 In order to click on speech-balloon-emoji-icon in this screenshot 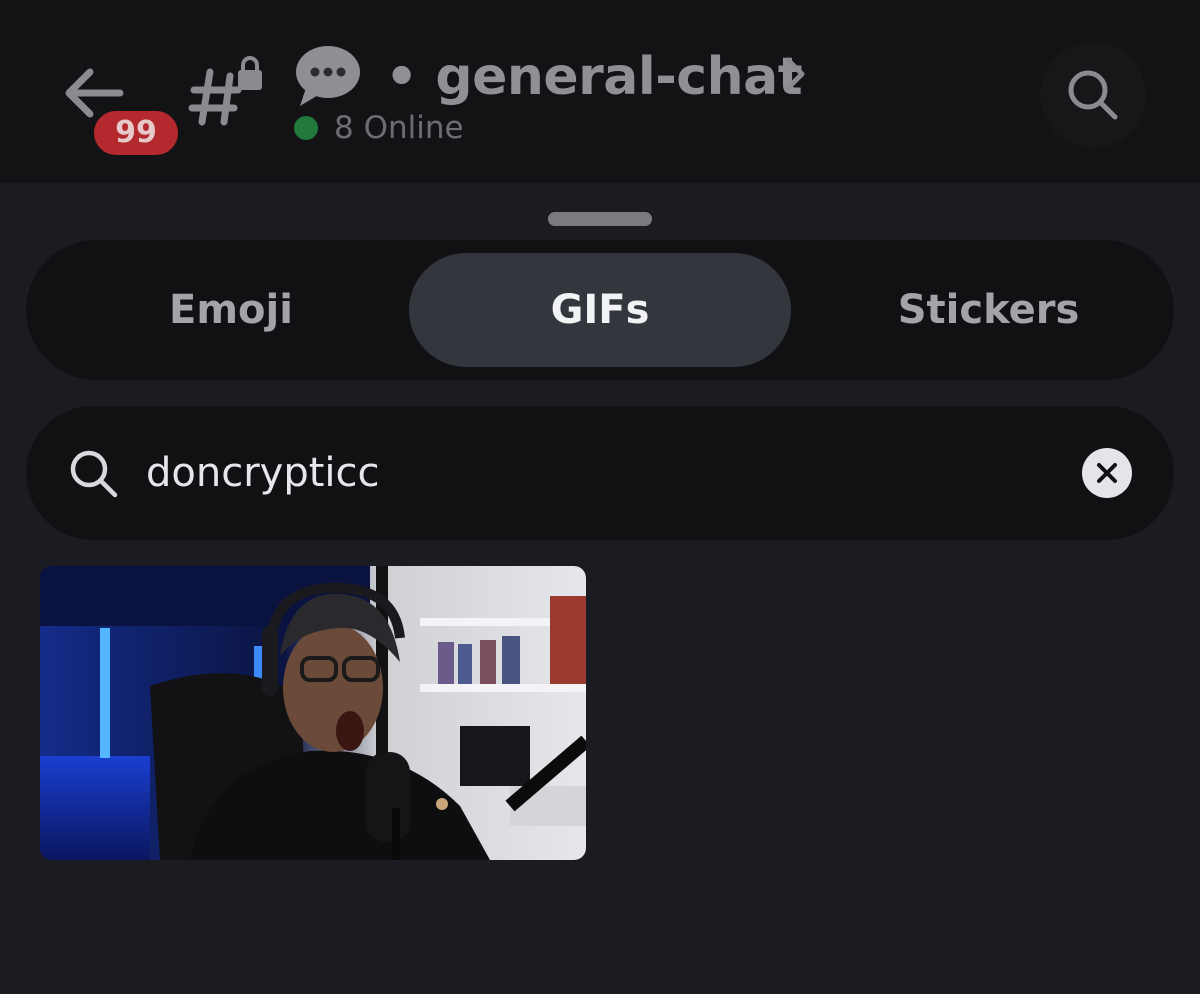, I will do `click(328, 76)`.